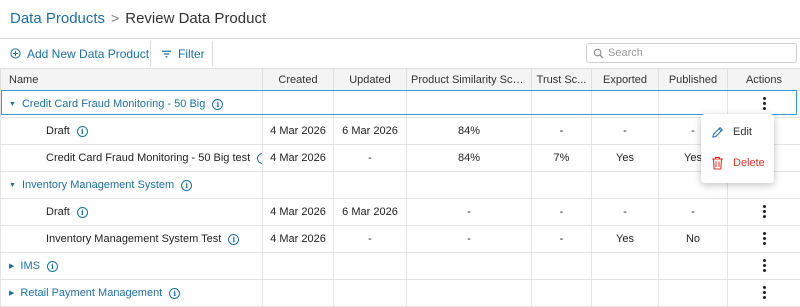 The height and width of the screenshot is (307, 800). I want to click on toolbar-divider, so click(212, 53).